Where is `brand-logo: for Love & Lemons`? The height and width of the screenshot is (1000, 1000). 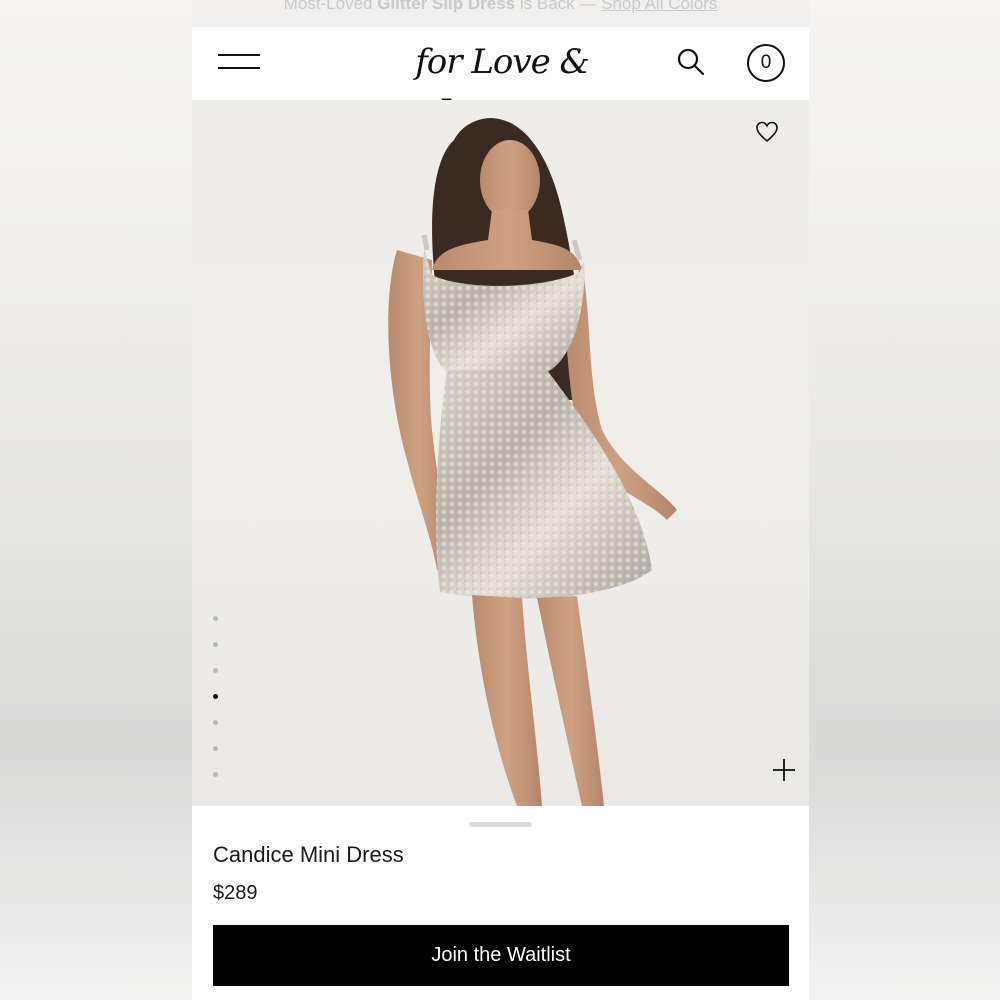 brand-logo: for Love & Lemons is located at coordinates (502, 84).